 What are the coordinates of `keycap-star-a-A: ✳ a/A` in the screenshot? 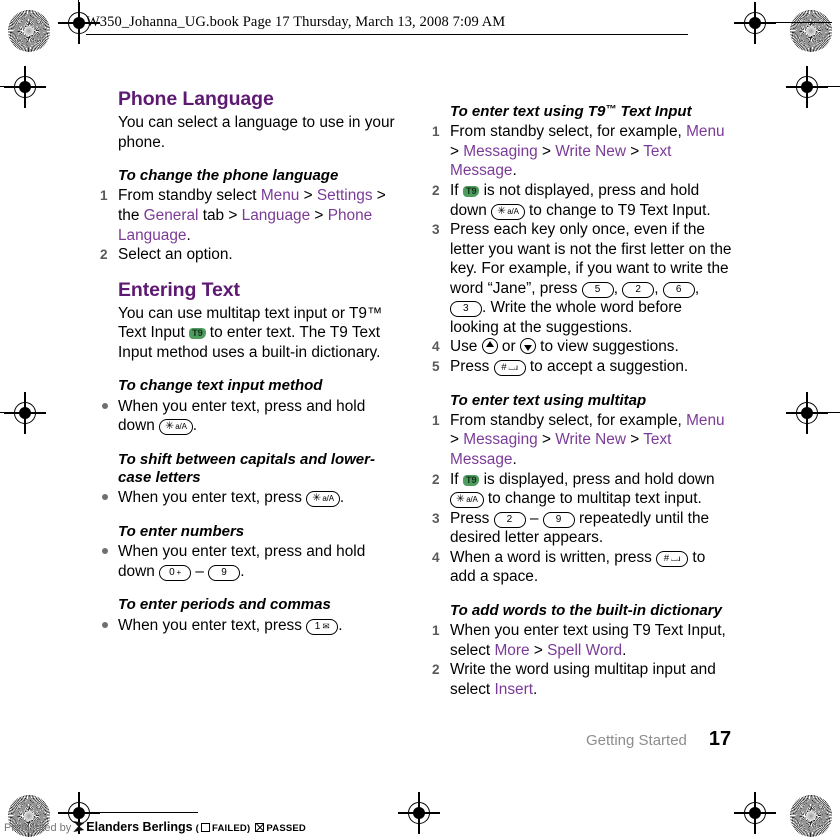 It's located at (508, 211).